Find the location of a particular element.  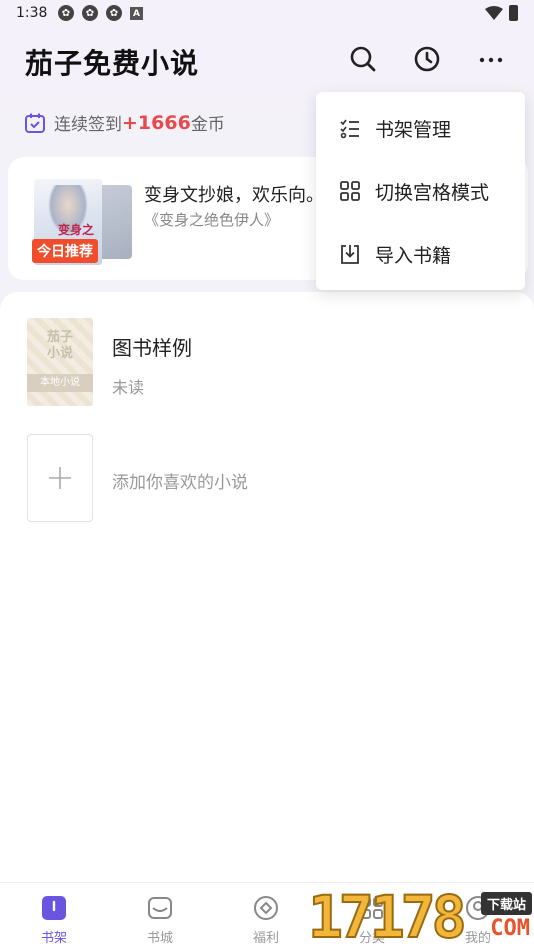

menu-item-label: 切换宫格模式 is located at coordinates (432, 192).